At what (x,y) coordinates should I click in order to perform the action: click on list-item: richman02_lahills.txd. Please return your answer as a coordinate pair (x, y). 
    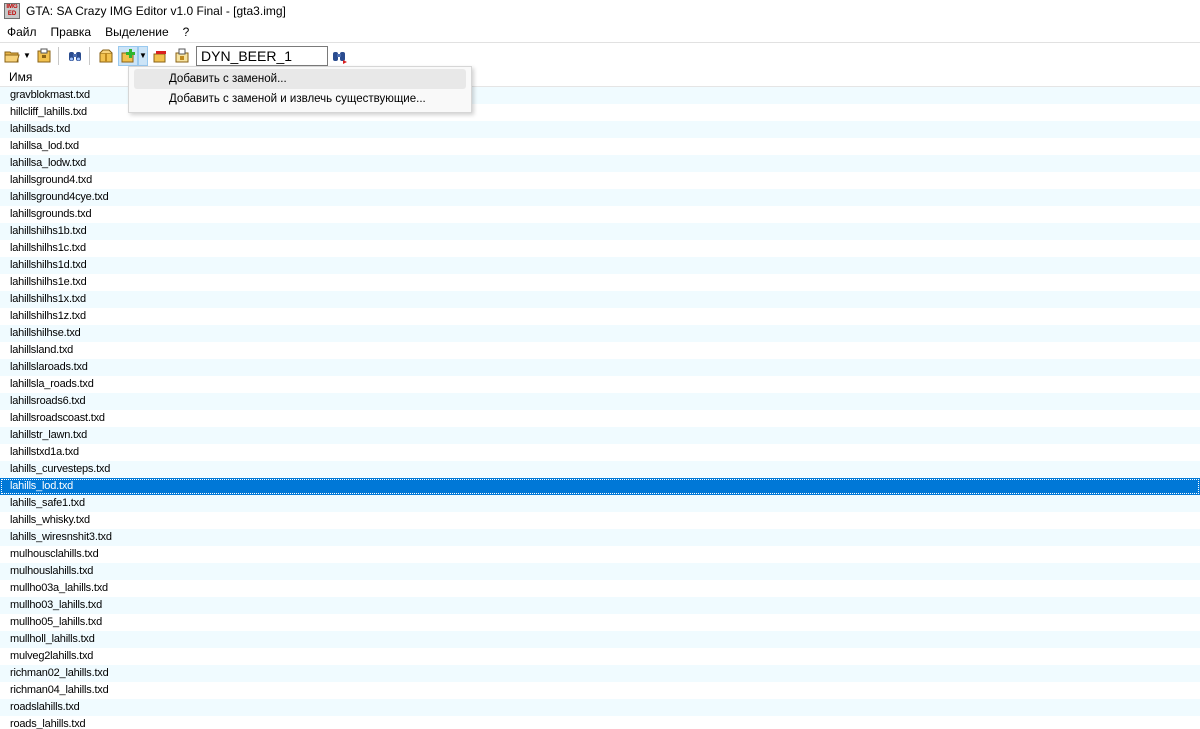
    Looking at the image, I should click on (600, 673).